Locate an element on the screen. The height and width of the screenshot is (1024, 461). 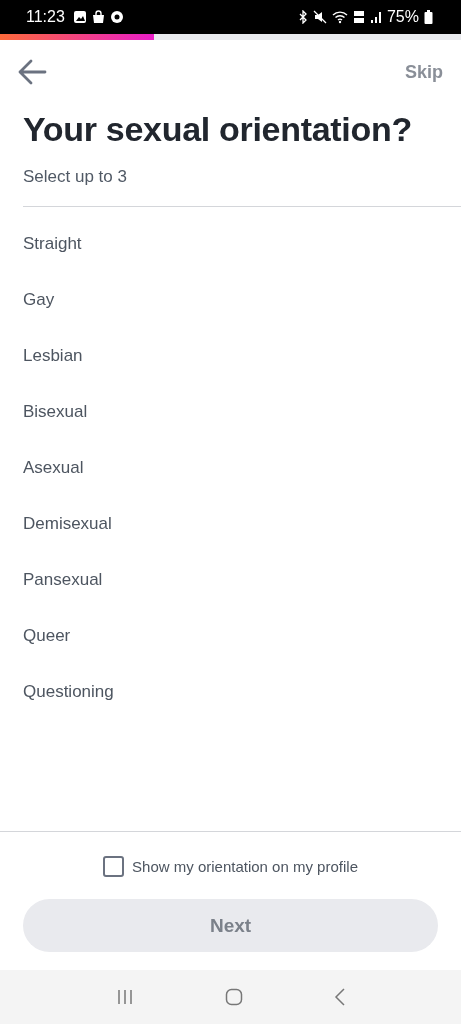
wifi-icon is located at coordinates (339, 17).